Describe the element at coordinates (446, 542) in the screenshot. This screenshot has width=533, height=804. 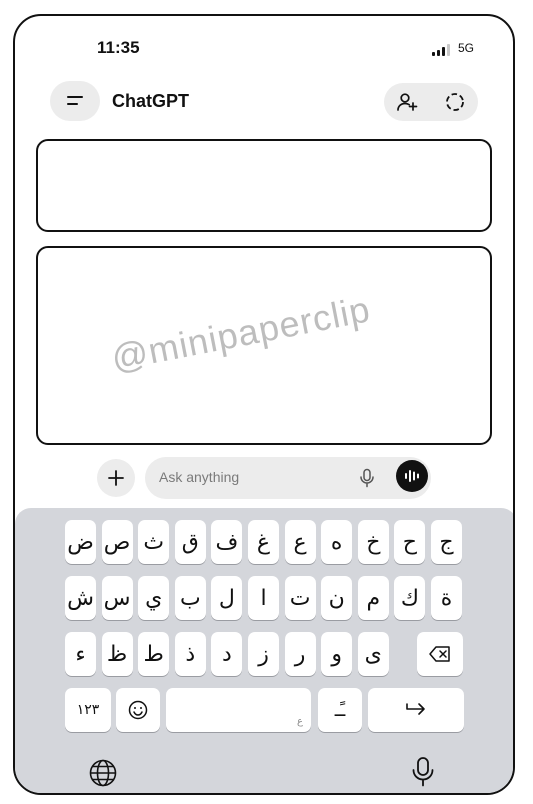
I see `letter-key: ج` at that location.